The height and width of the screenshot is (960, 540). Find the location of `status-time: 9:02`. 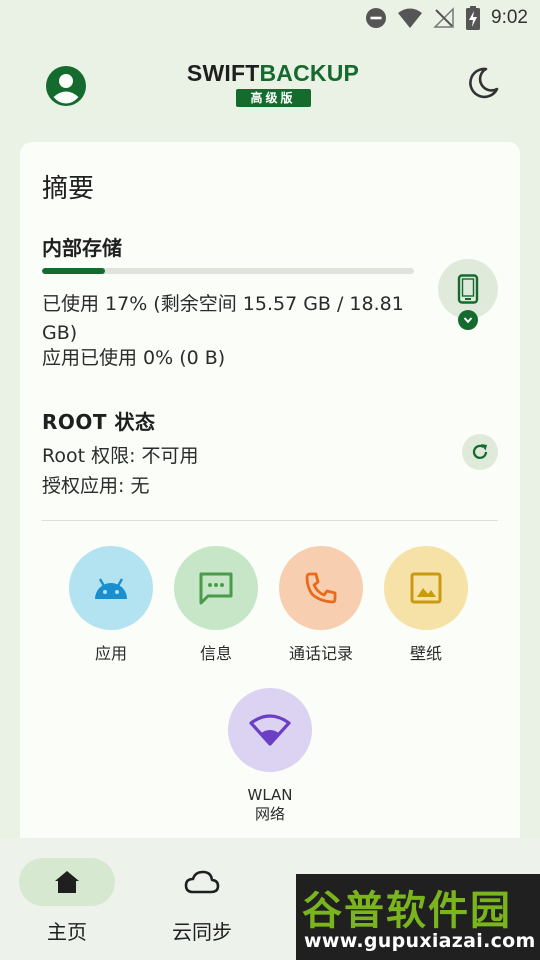

status-time: 9:02 is located at coordinates (509, 17).